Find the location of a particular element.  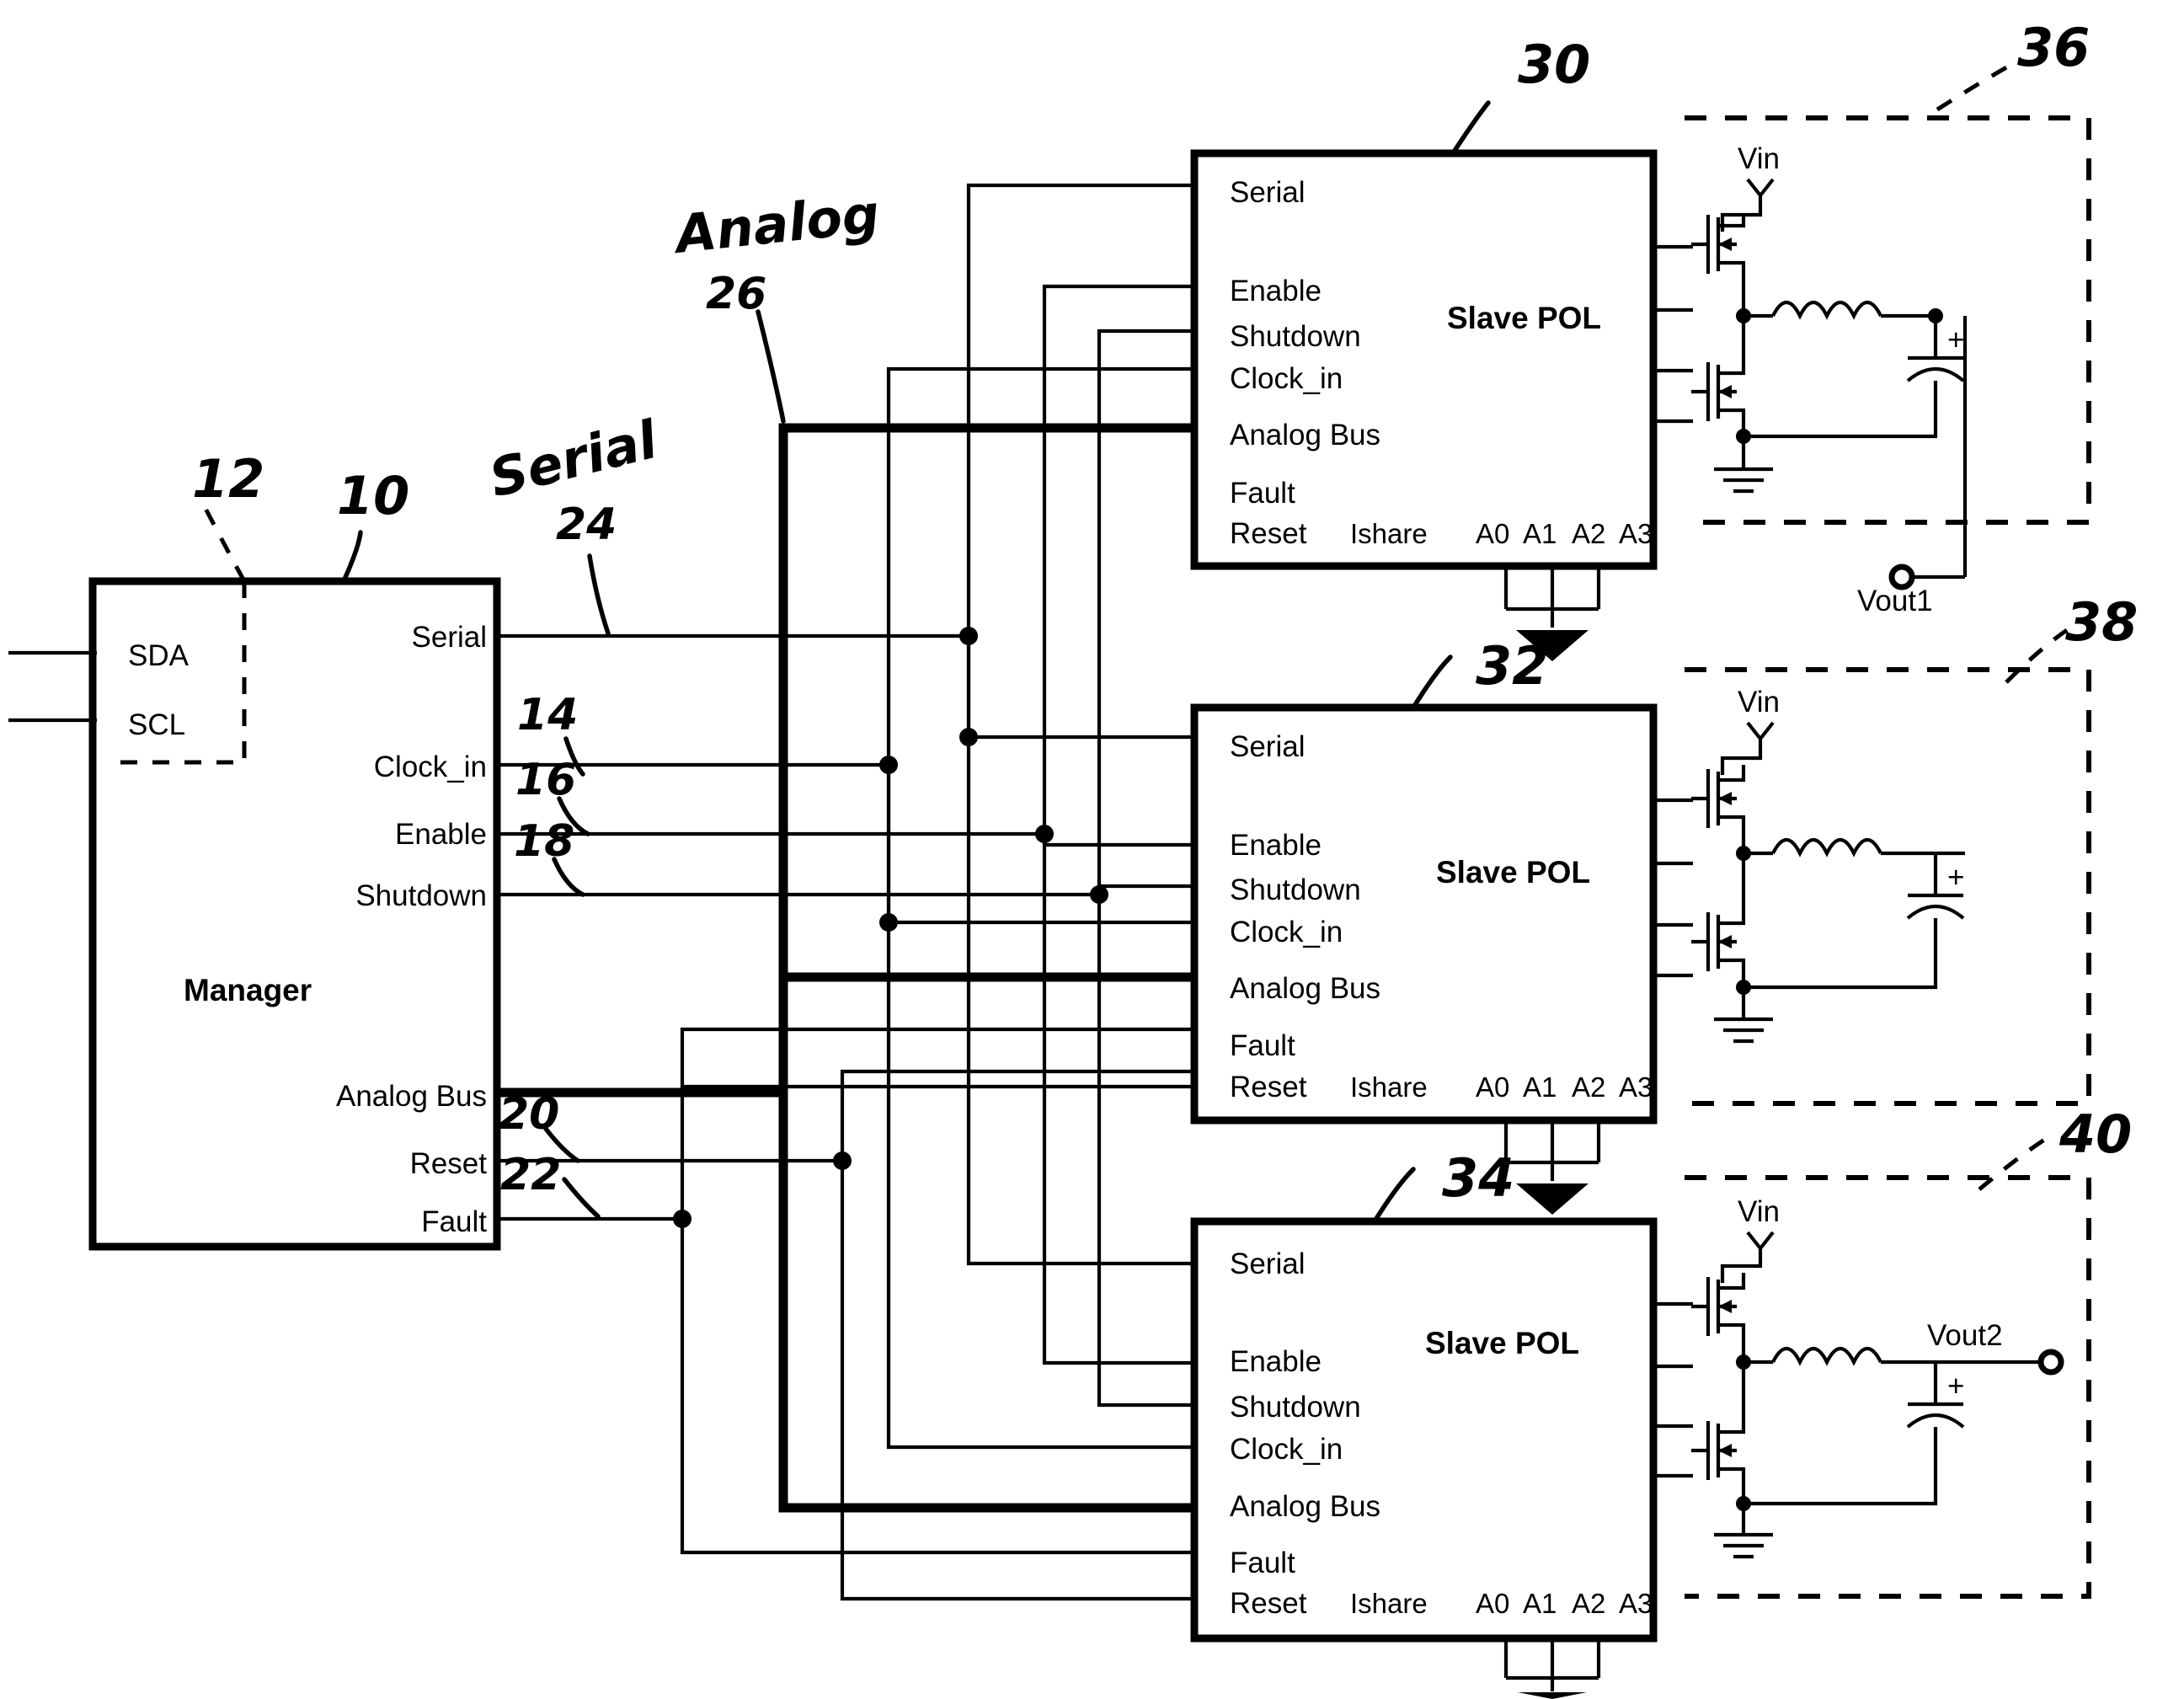

slave-pol-3-gate-drives is located at coordinates (1673, 1389).